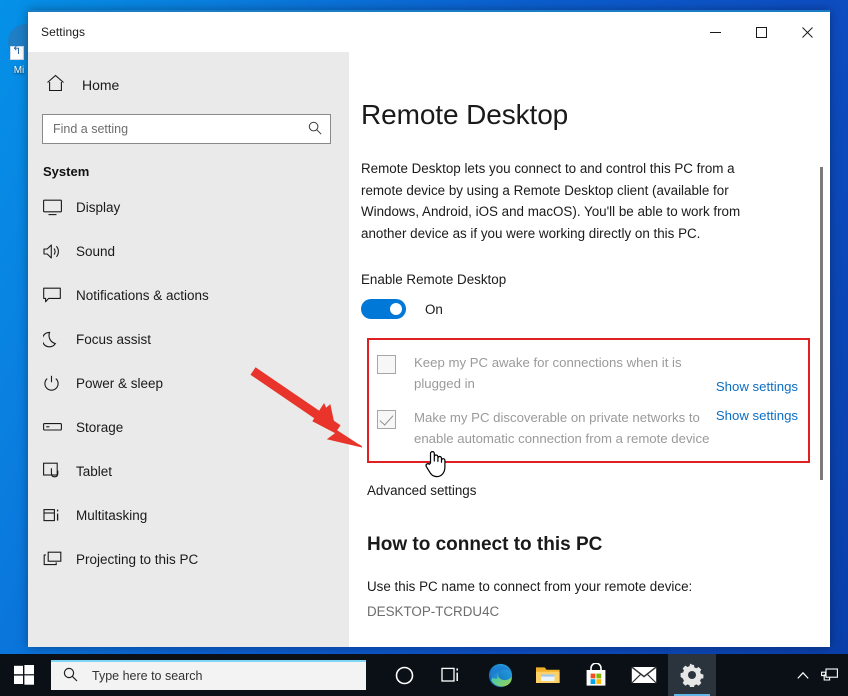 The width and height of the screenshot is (848, 696). Describe the element at coordinates (829, 675) in the screenshot. I see `network-icon` at that location.